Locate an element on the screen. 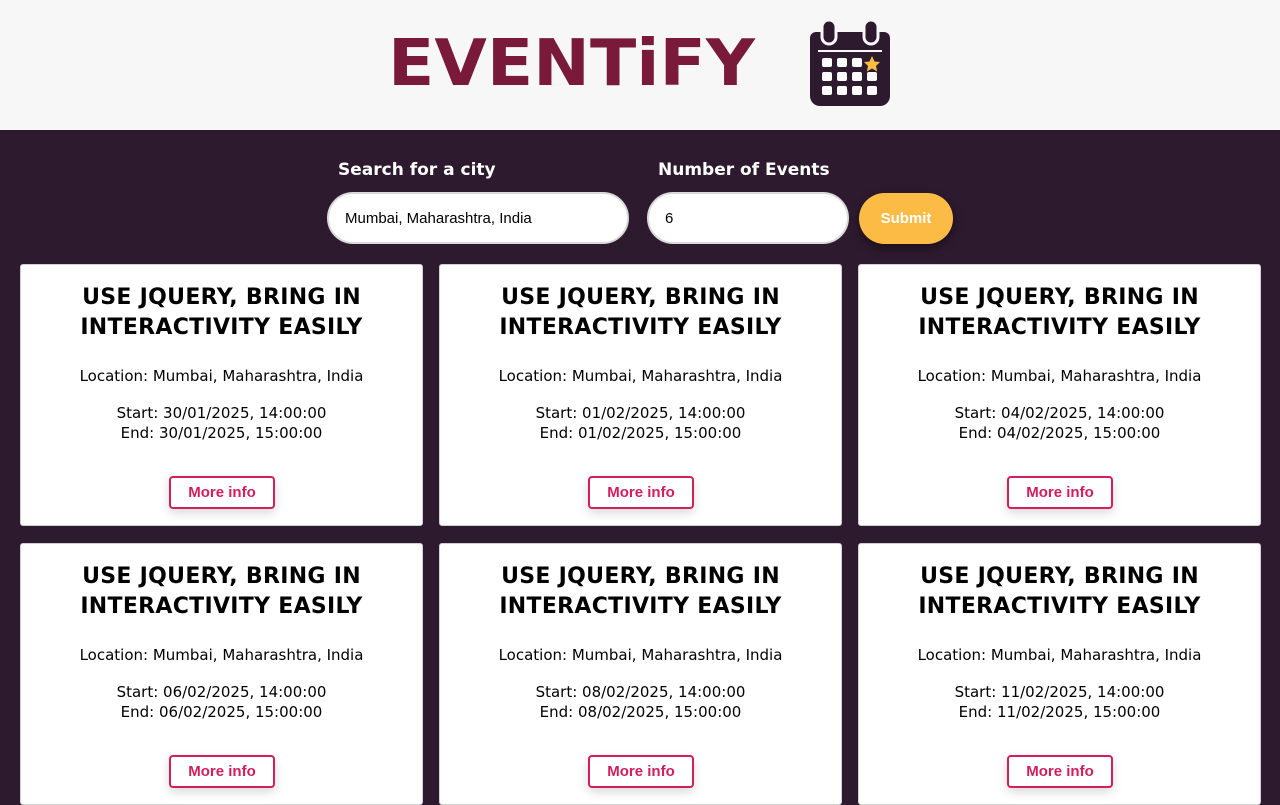  number-of-events-label: Number of Events is located at coordinates (744, 170).